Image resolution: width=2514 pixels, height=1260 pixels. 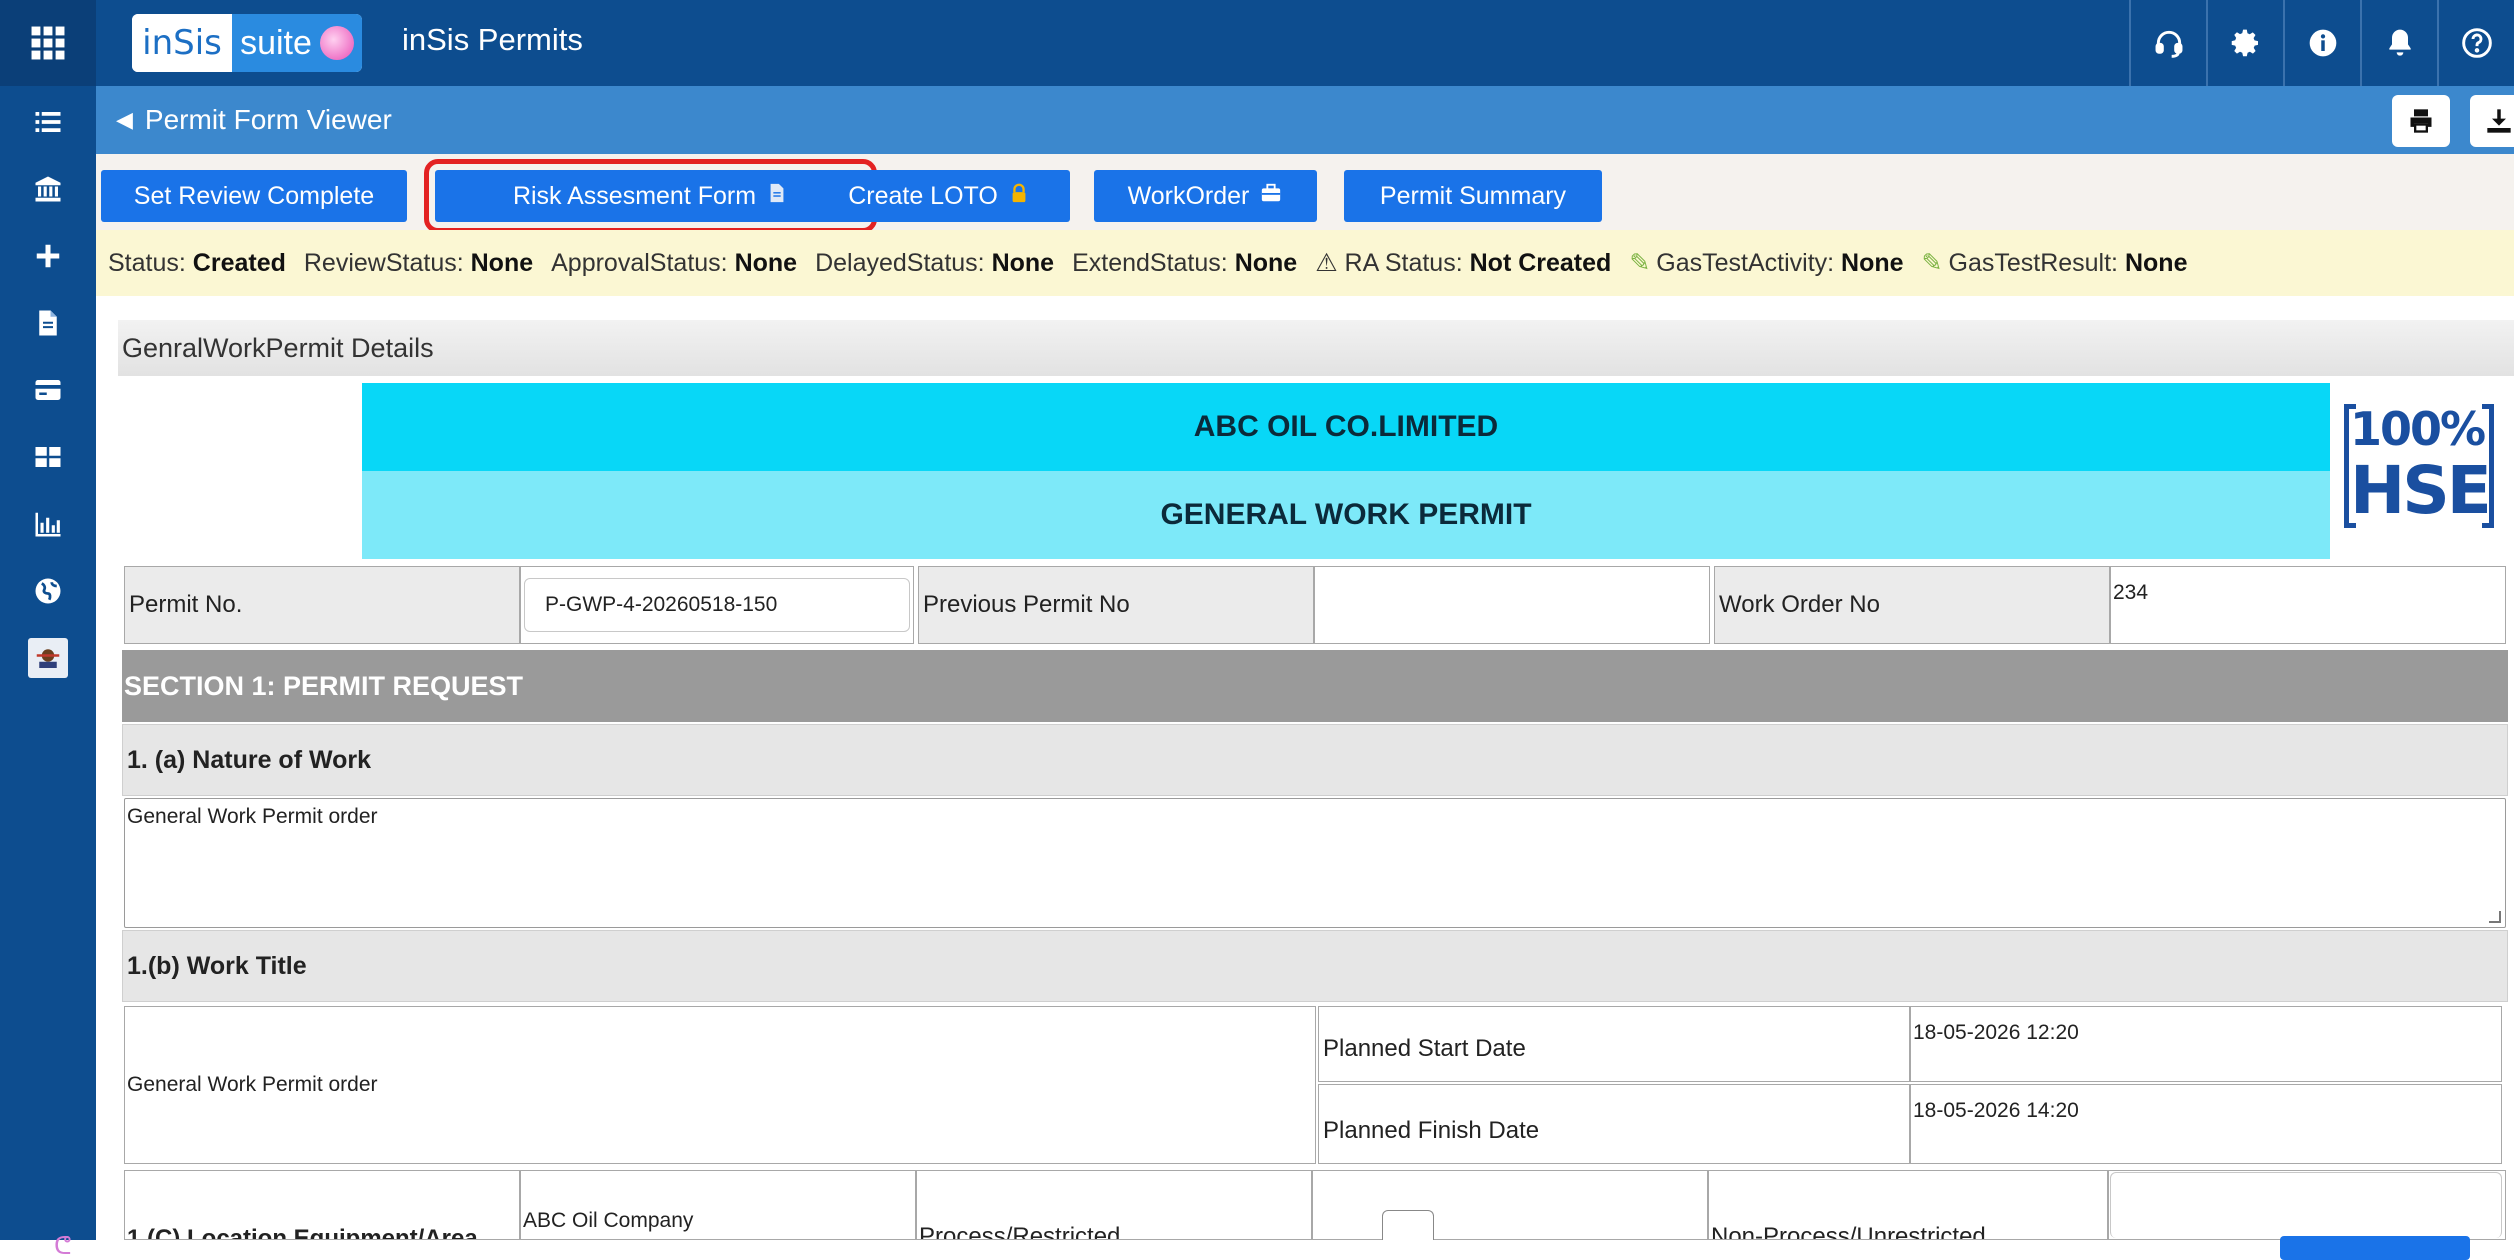 What do you see at coordinates (48, 390) in the screenshot?
I see `card-icon` at bounding box center [48, 390].